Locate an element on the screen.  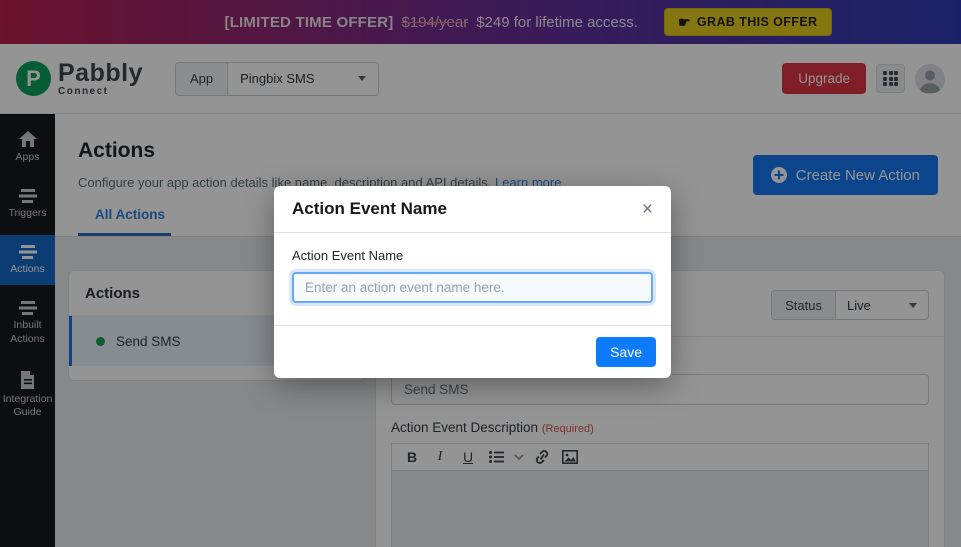
modal-field-label: Action Event Name is located at coordinates (348, 255).